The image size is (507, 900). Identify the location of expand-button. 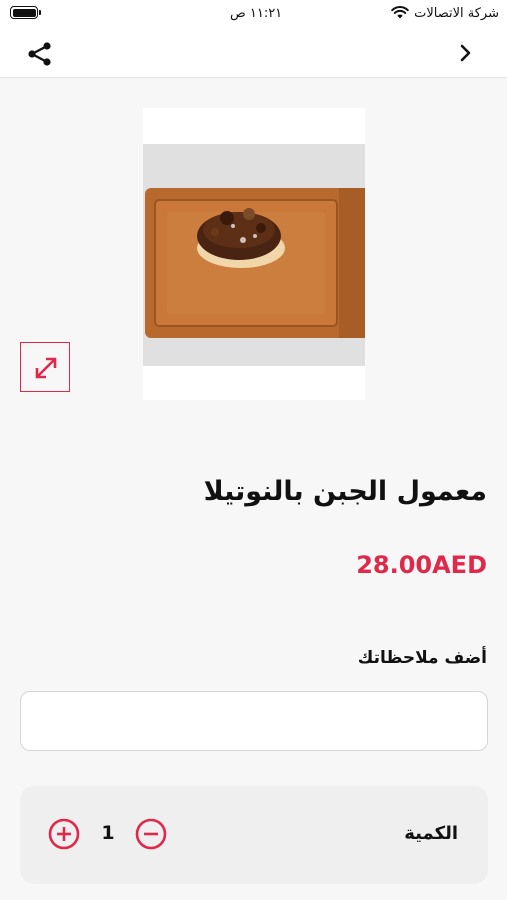
(45, 367).